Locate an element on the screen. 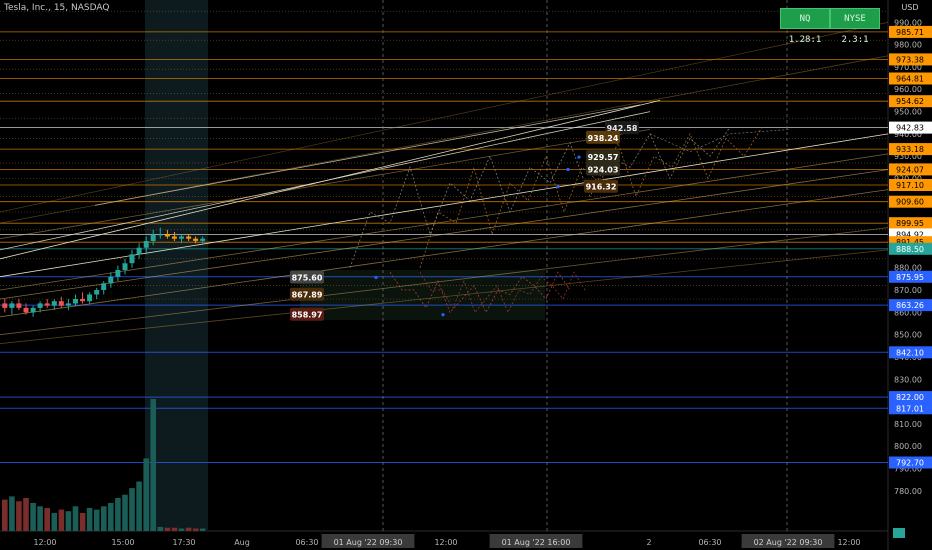 This screenshot has height=550, width=932. price-tick-label: 960.00 is located at coordinates (908, 89).